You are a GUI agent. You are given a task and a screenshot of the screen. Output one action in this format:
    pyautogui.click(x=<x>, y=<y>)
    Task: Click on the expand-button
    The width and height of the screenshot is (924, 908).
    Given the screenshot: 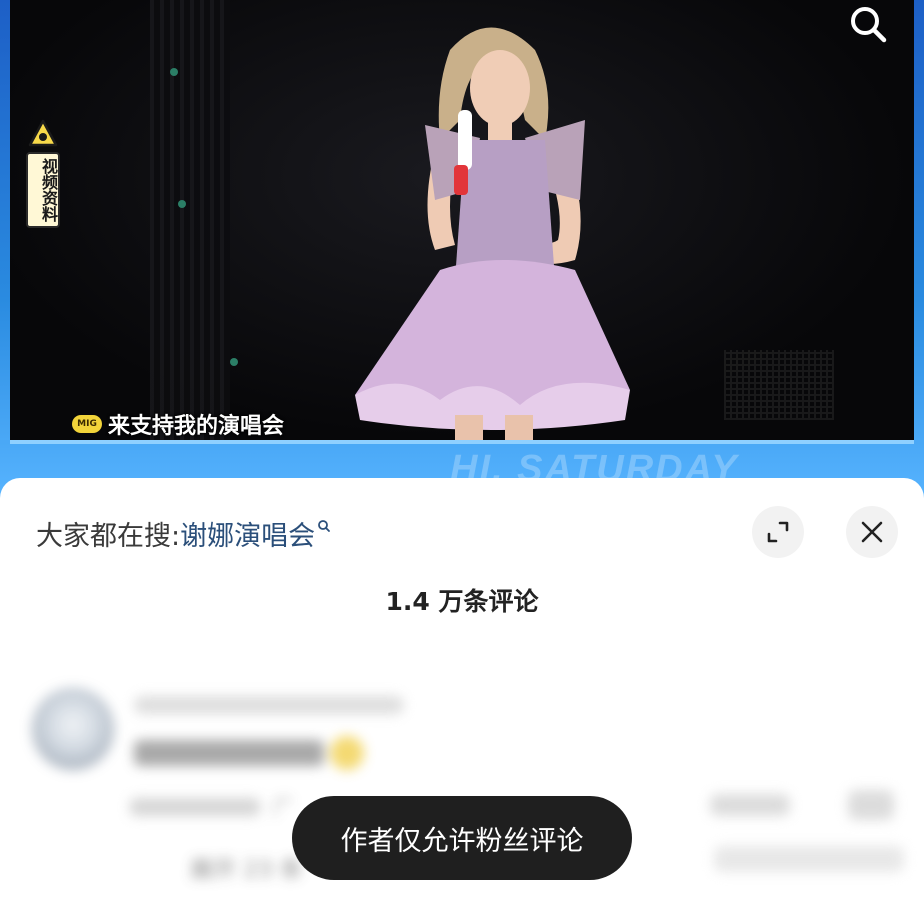 What is the action you would take?
    pyautogui.click(x=778, y=532)
    